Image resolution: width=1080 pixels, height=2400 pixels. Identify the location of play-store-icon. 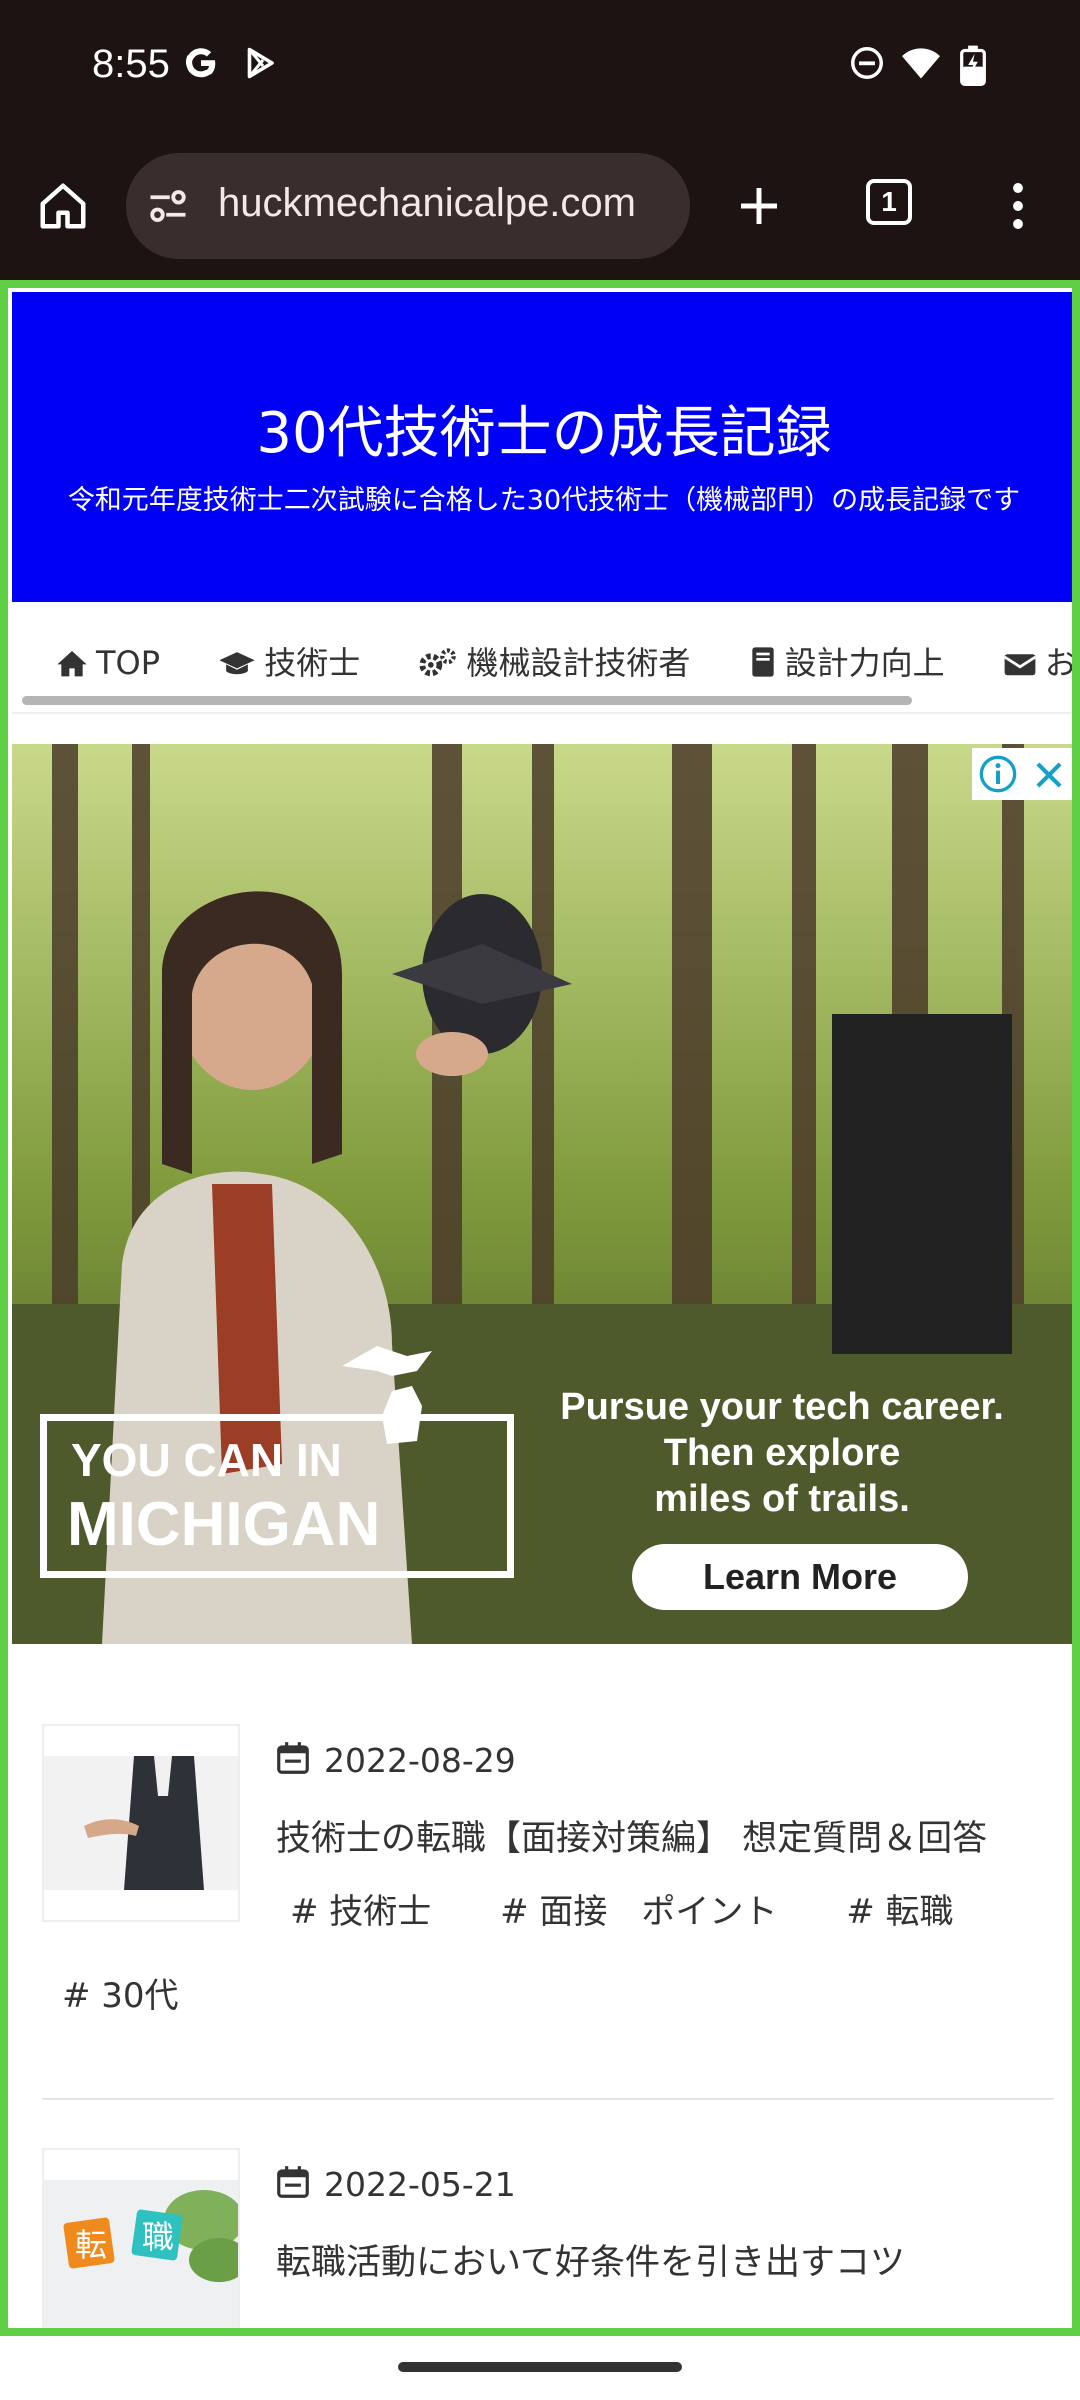
(260, 63).